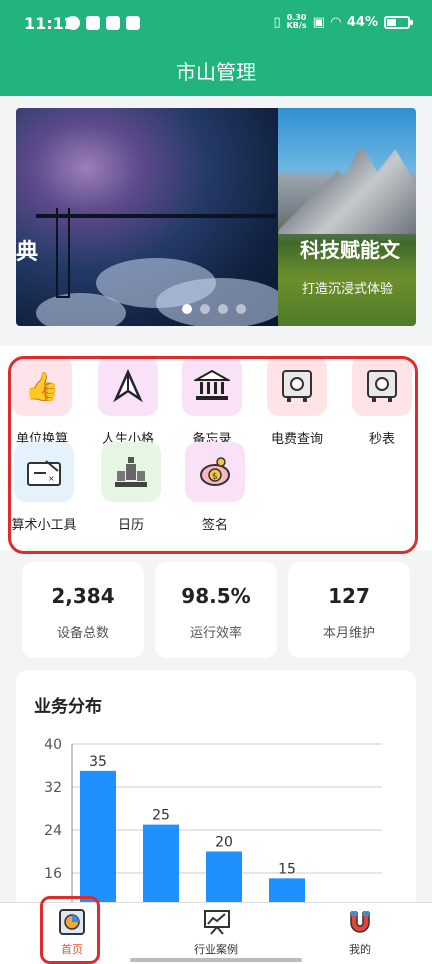 This screenshot has height=964, width=432. Describe the element at coordinates (335, 22) in the screenshot. I see `wifi-icon: ◠` at that location.